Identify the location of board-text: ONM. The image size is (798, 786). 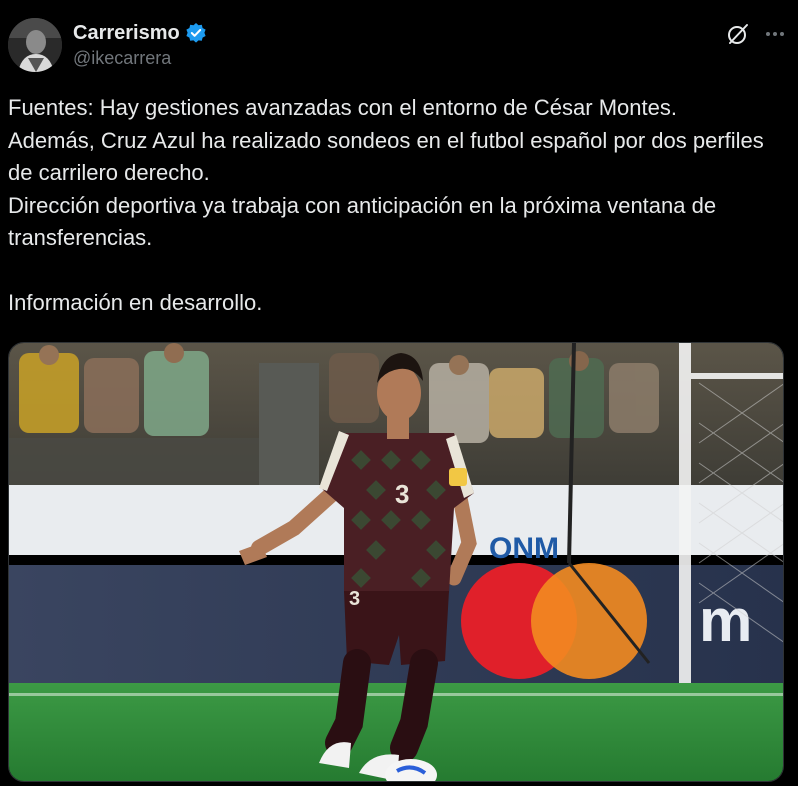
(524, 548).